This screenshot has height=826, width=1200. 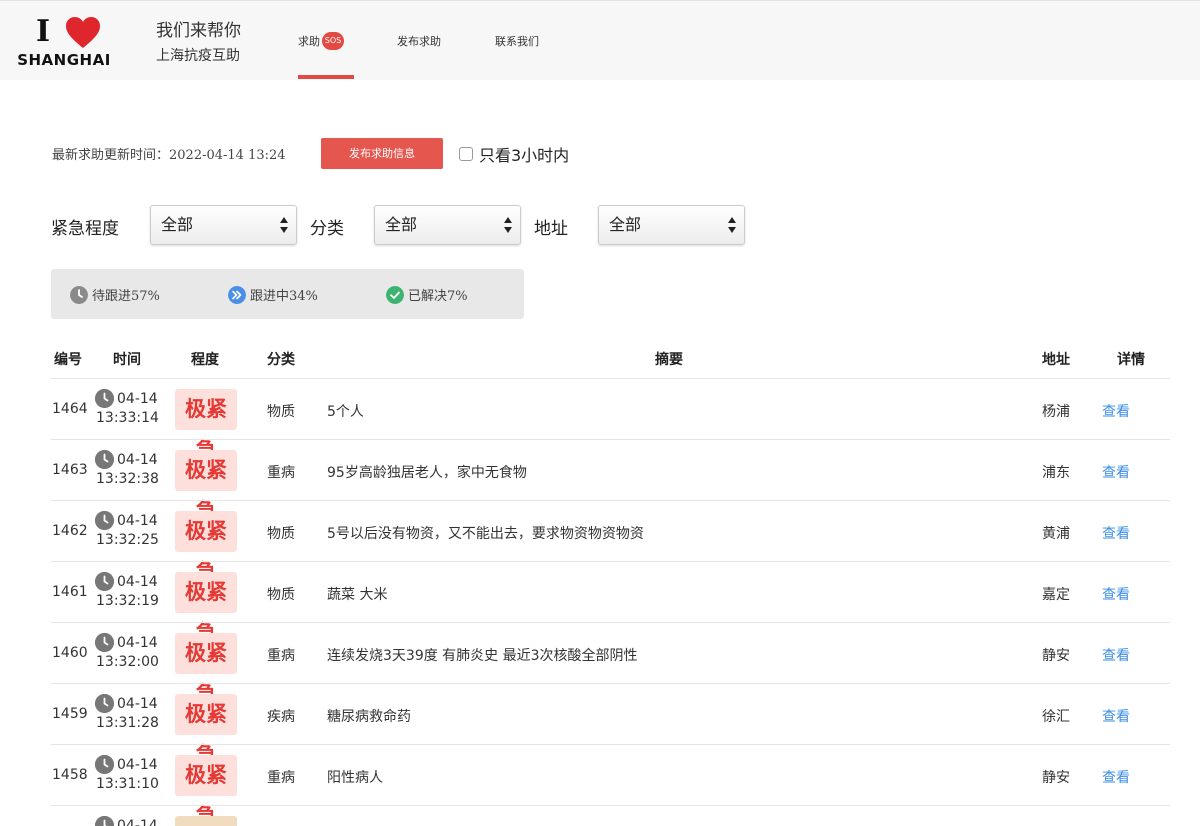 I want to click on nav-help-tab: 求助 SOS, so click(x=321, y=41).